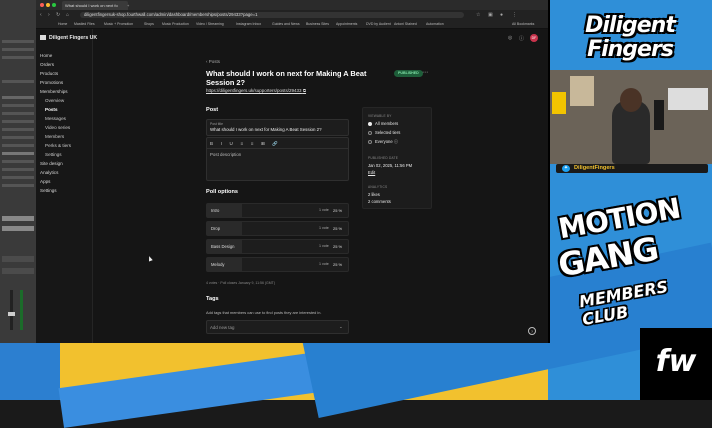 The height and width of the screenshot is (428, 712). I want to click on brand-name: Diligent Fingers UK, so click(73, 38).